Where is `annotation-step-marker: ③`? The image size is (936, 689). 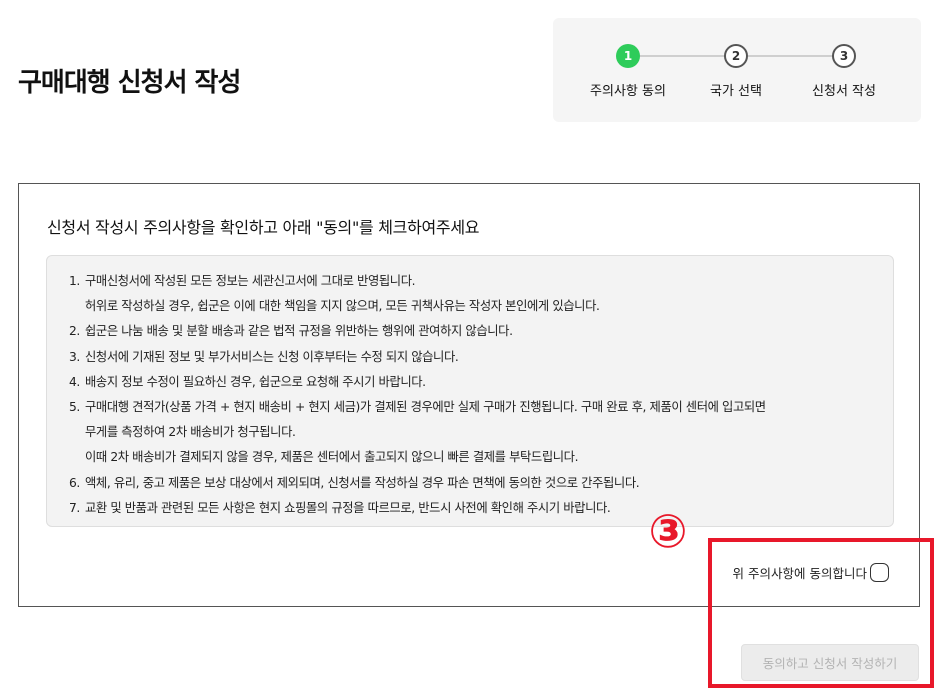 annotation-step-marker: ③ is located at coordinates (668, 531).